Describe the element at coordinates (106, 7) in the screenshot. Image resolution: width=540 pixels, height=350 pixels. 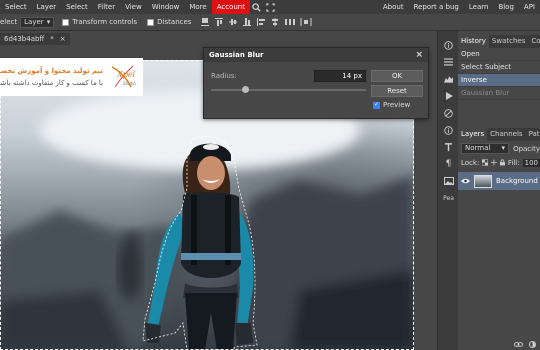
I see `menu-filter: Filter` at that location.